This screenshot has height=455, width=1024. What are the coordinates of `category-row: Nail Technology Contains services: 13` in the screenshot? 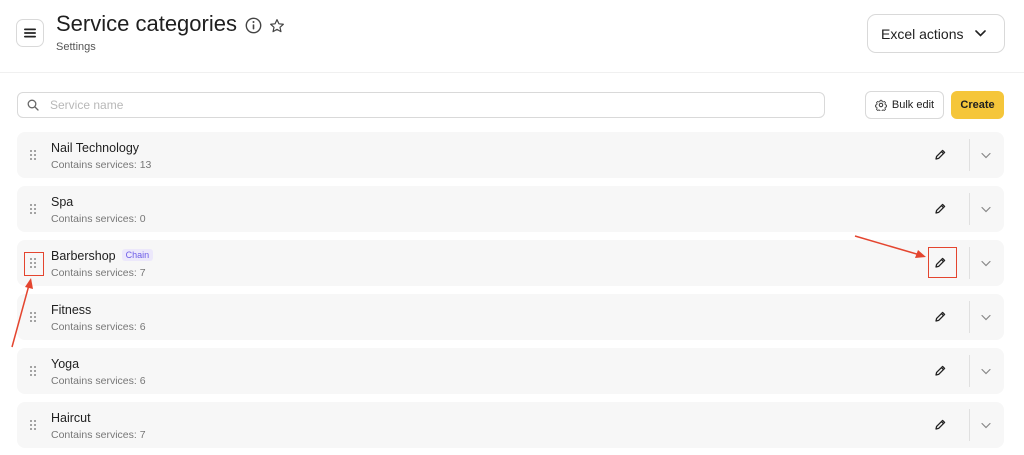 It's located at (510, 155).